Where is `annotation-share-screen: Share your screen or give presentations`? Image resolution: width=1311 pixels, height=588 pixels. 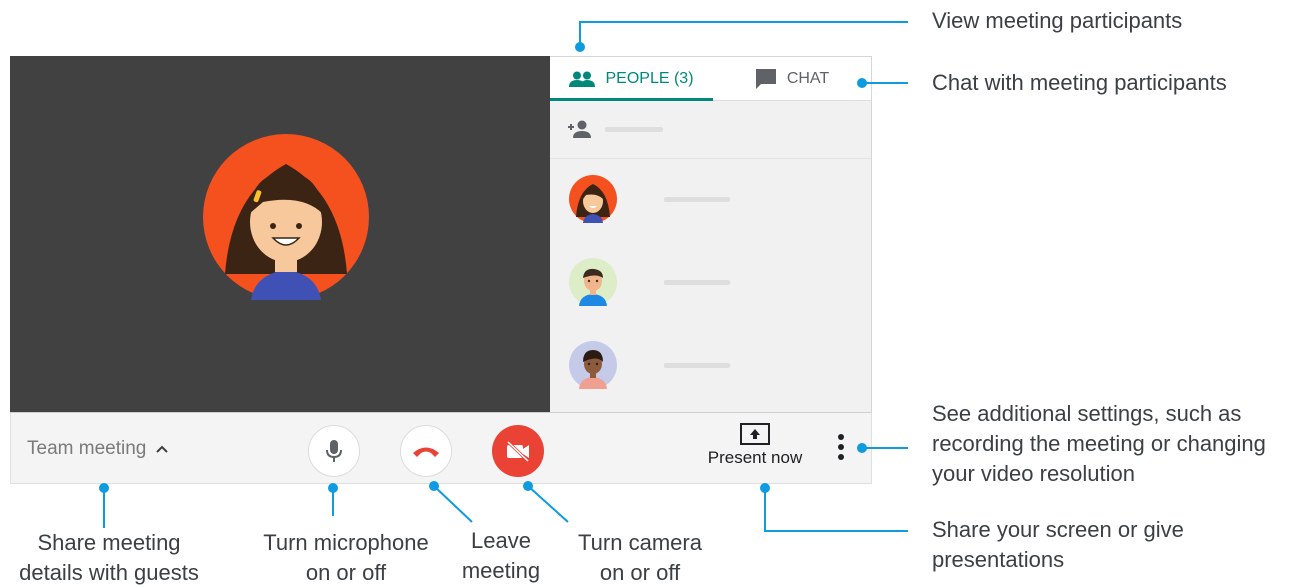
annotation-share-screen: Share your screen or give presentations is located at coordinates (1058, 545).